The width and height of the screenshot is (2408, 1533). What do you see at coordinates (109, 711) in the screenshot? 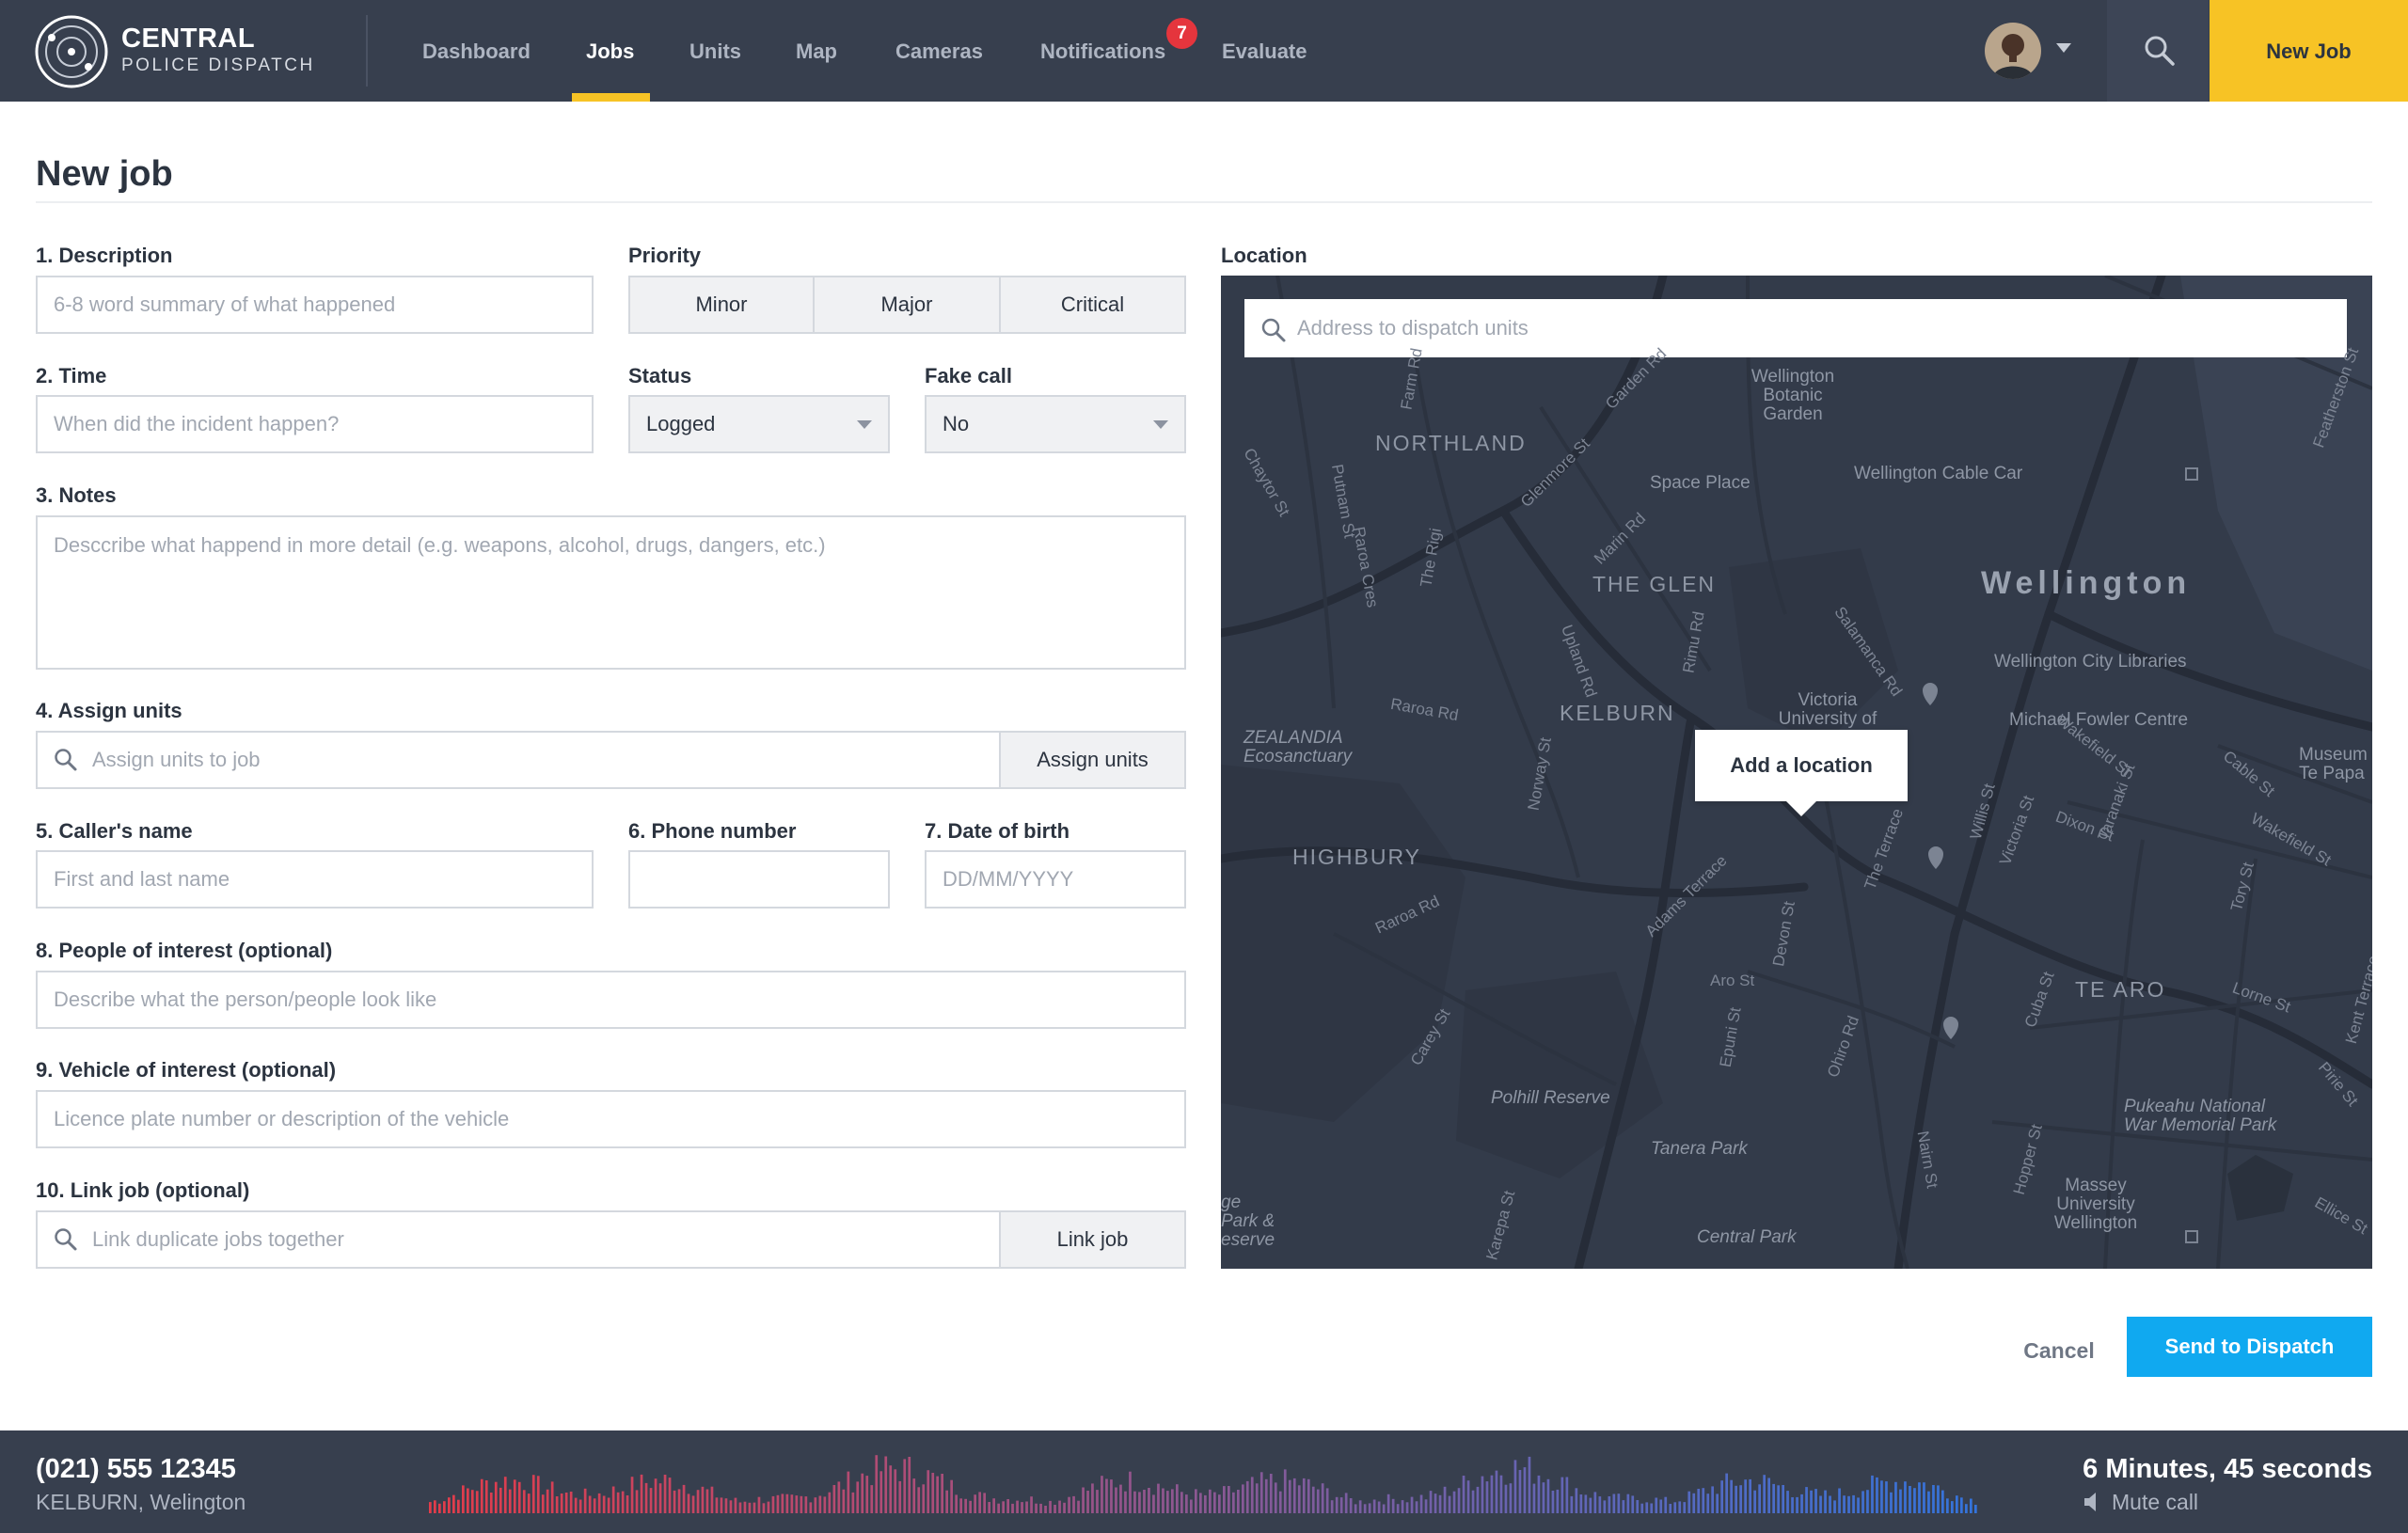
I see `assign-units-label: 4. Assign units` at bounding box center [109, 711].